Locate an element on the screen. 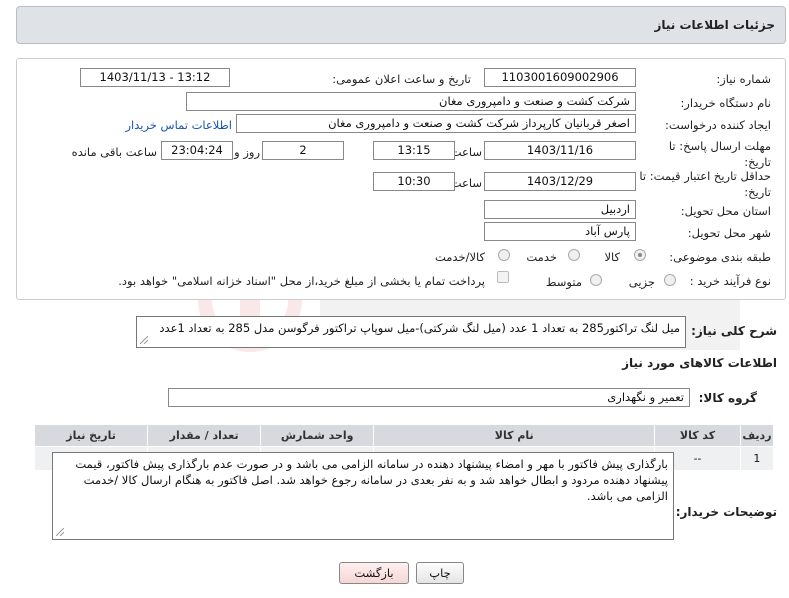 Image resolution: width=789 pixels, height=598 pixels. price-validity-label: حداقل تاریخ اعتبار قیمت: تا تاریخ: is located at coordinates (705, 184).